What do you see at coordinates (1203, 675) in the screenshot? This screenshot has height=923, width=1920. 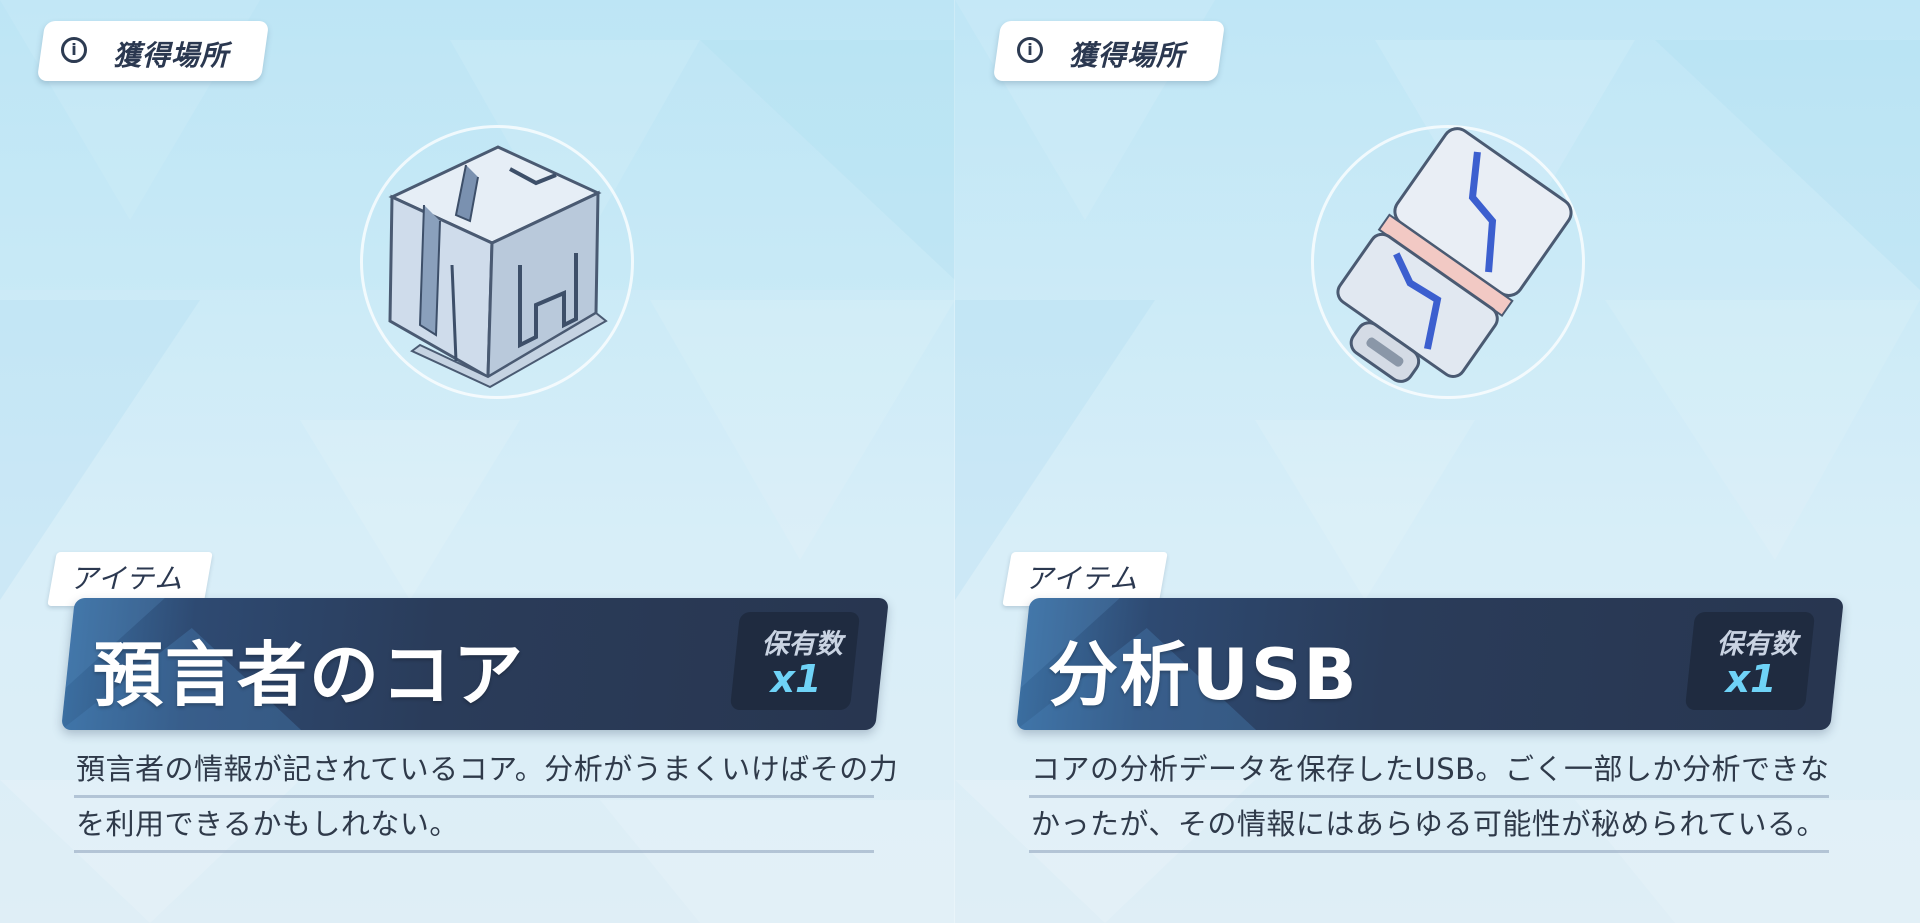 I see `item-name: 分析USB` at bounding box center [1203, 675].